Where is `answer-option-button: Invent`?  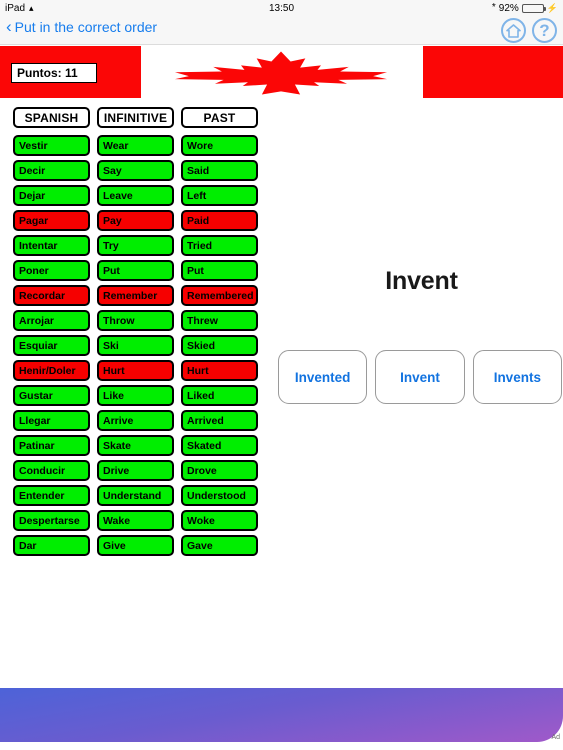 answer-option-button: Invent is located at coordinates (420, 377).